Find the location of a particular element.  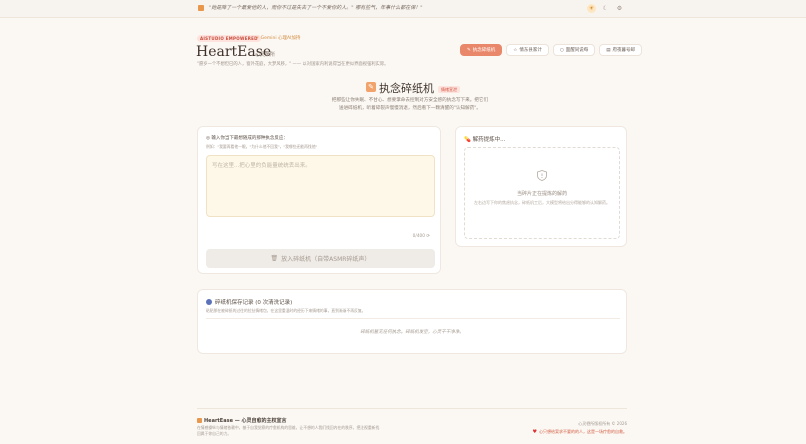

moon-icon: ☾ is located at coordinates (605, 8).